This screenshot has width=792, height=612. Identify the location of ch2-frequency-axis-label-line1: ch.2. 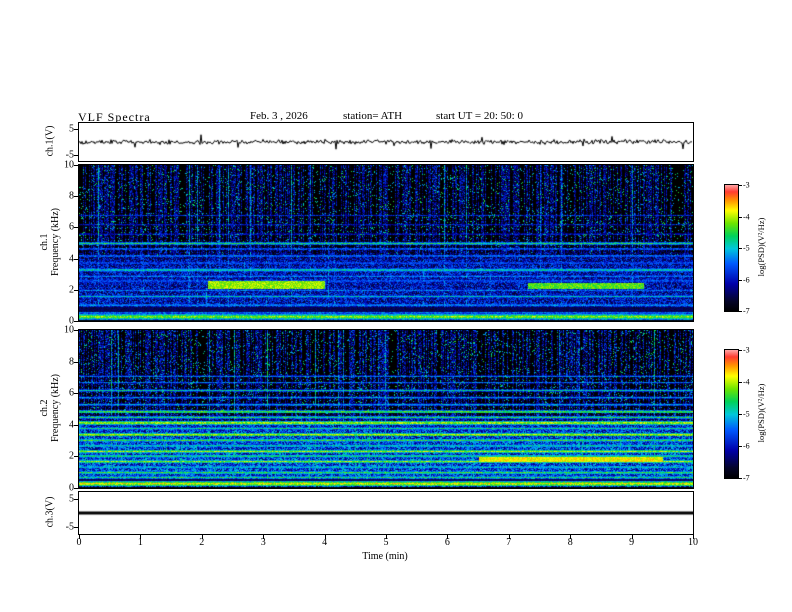
(44, 408).